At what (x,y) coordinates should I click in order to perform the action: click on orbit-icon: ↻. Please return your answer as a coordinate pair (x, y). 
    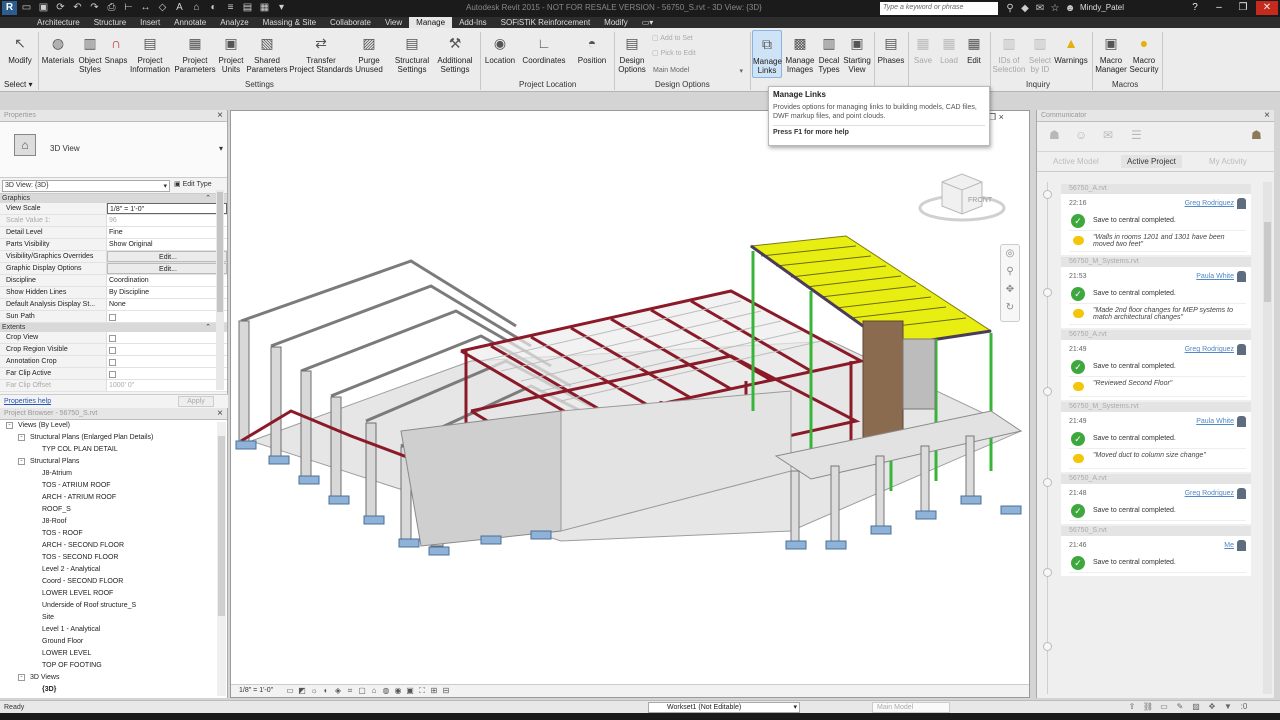
    Looking at the image, I should click on (1010, 308).